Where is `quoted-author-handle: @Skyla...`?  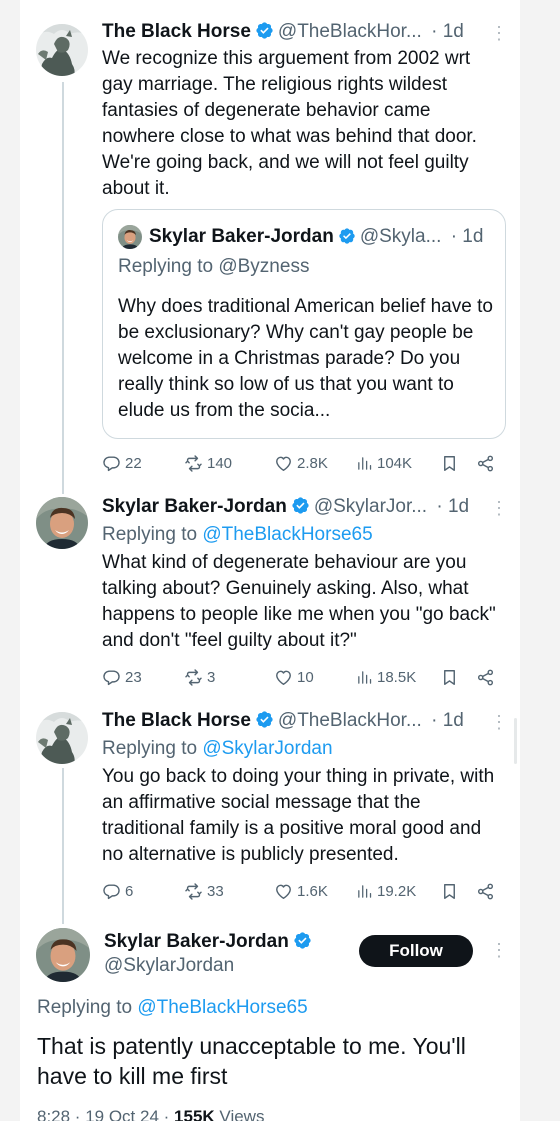
quoted-author-handle: @Skyla... is located at coordinates (400, 236).